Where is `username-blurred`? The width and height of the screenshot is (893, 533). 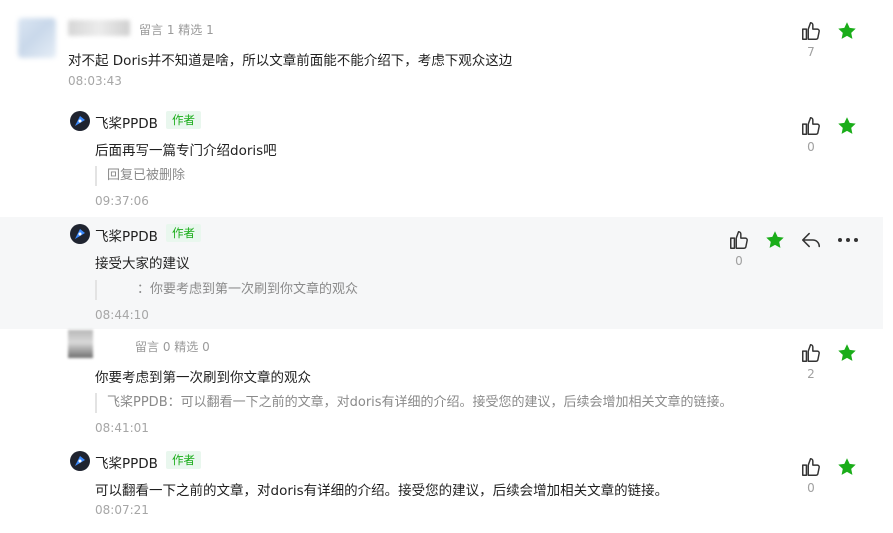 username-blurred is located at coordinates (99, 28).